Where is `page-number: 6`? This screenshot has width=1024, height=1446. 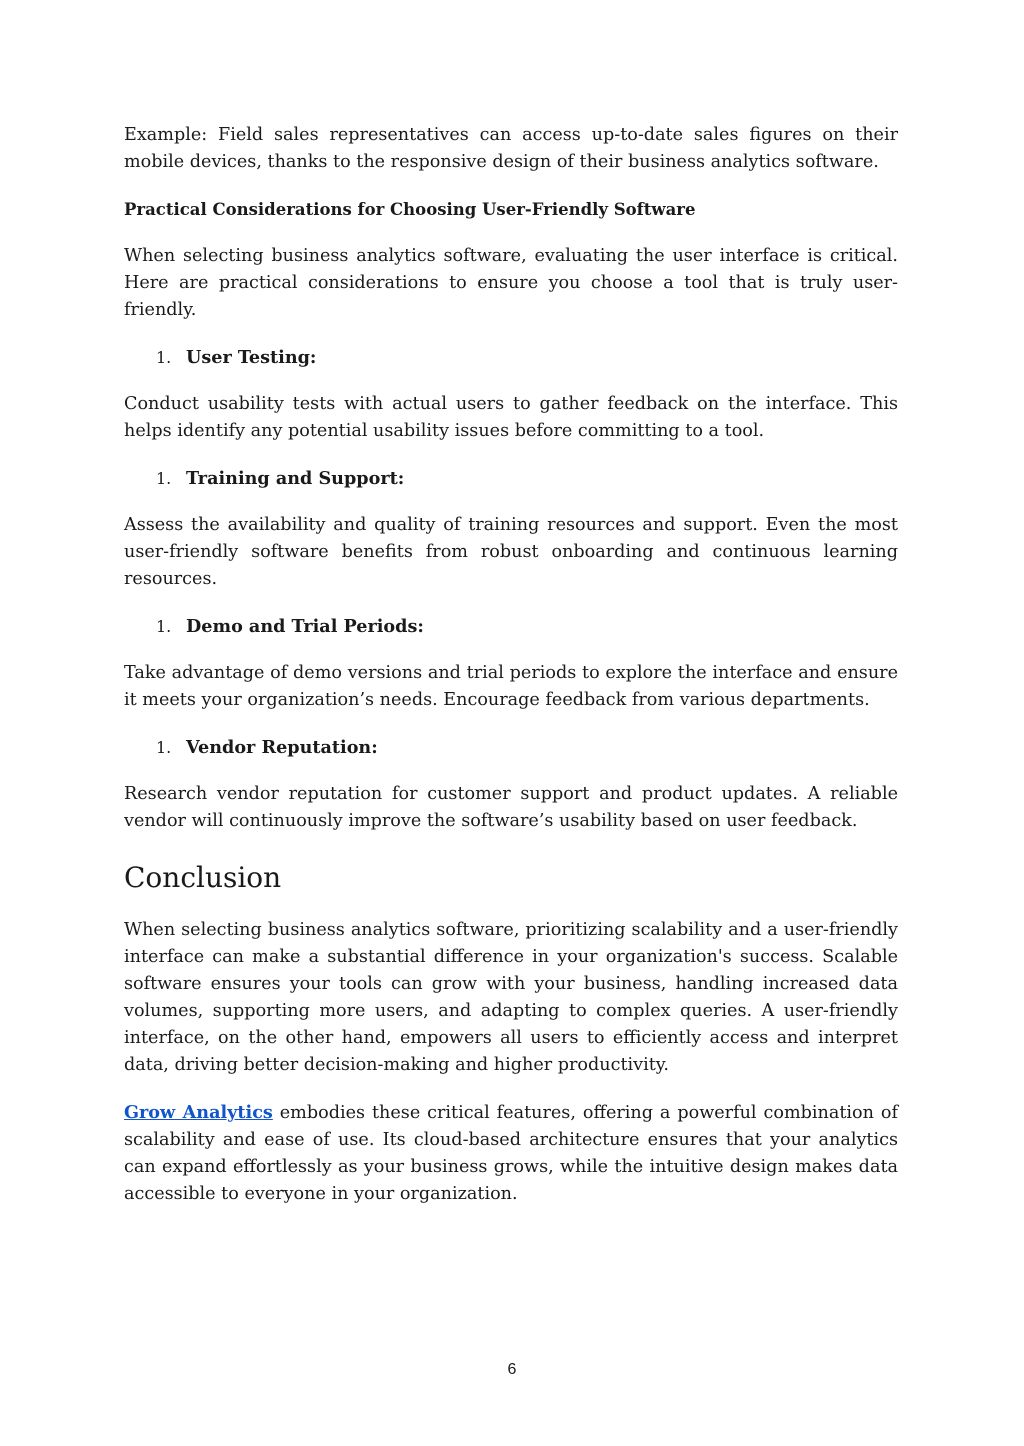
page-number: 6 is located at coordinates (512, 1369).